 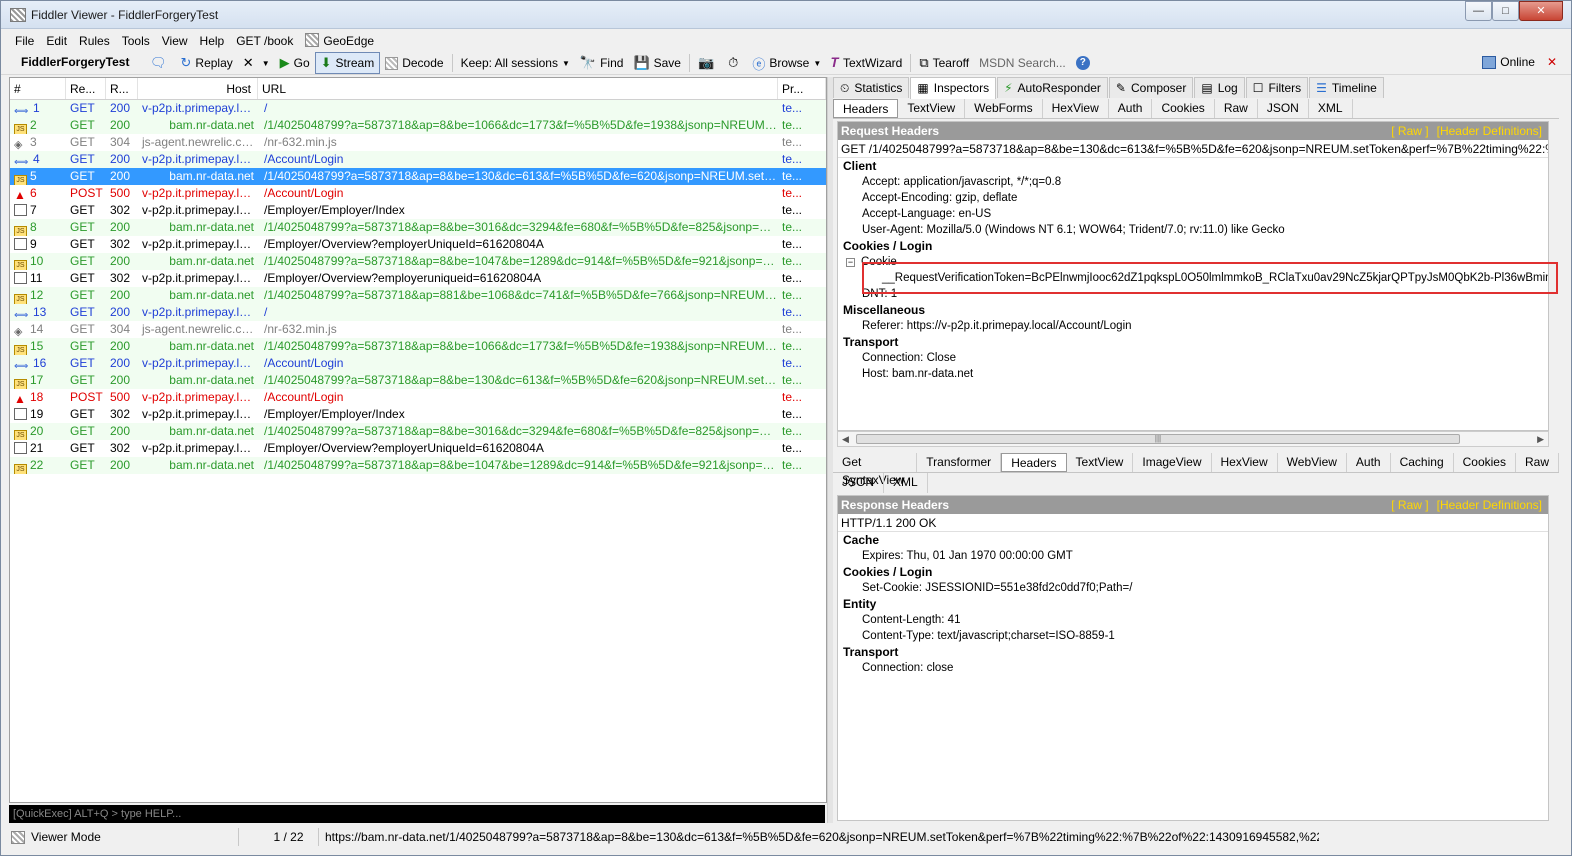 What do you see at coordinates (1505, 11) in the screenshot?
I see `maximize-button: □` at bounding box center [1505, 11].